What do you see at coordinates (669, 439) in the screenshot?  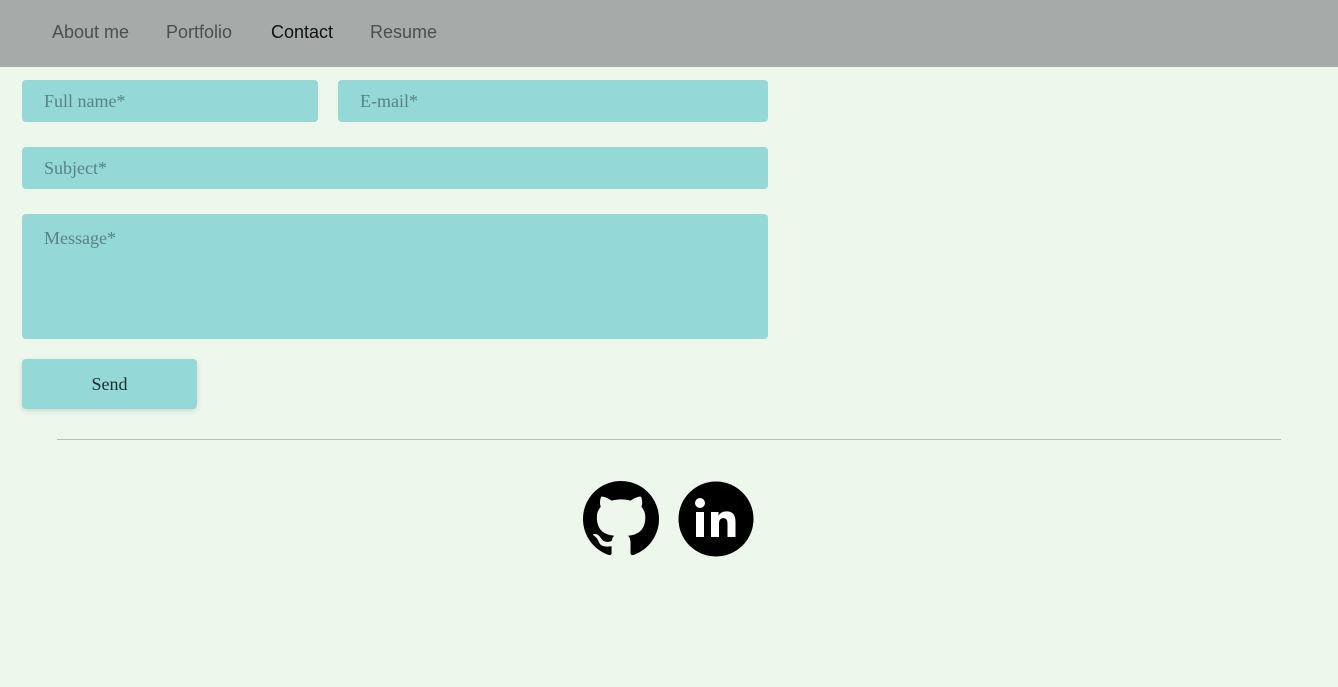 I see `footer-divider` at bounding box center [669, 439].